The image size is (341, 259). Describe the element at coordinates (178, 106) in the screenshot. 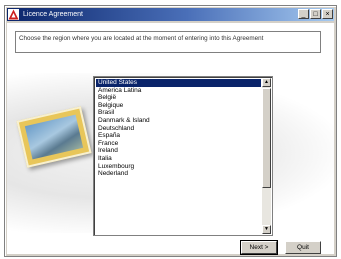

I see `region-list-item: Belgique` at that location.